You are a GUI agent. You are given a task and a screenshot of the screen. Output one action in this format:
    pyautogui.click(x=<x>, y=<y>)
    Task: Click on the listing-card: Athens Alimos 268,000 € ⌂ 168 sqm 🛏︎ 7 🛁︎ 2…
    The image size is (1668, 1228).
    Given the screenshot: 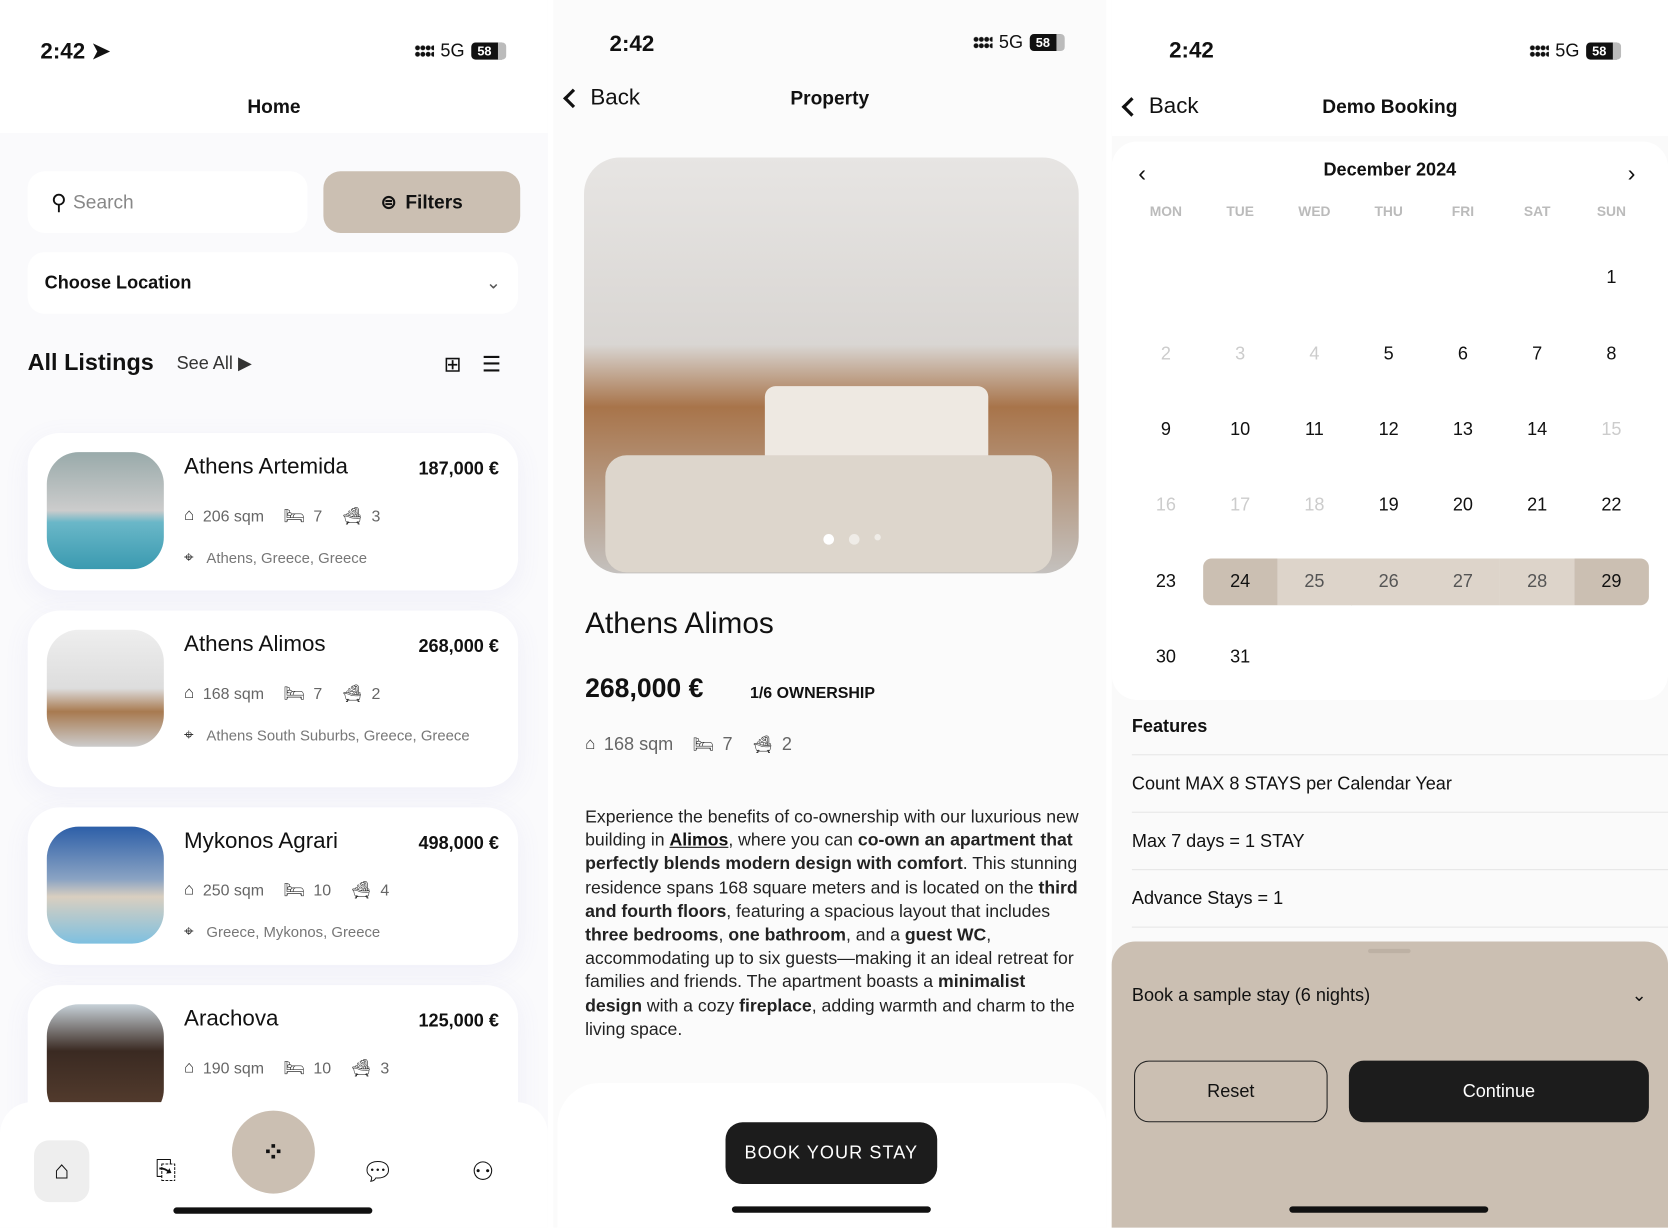 What is the action you would take?
    pyautogui.click(x=273, y=699)
    